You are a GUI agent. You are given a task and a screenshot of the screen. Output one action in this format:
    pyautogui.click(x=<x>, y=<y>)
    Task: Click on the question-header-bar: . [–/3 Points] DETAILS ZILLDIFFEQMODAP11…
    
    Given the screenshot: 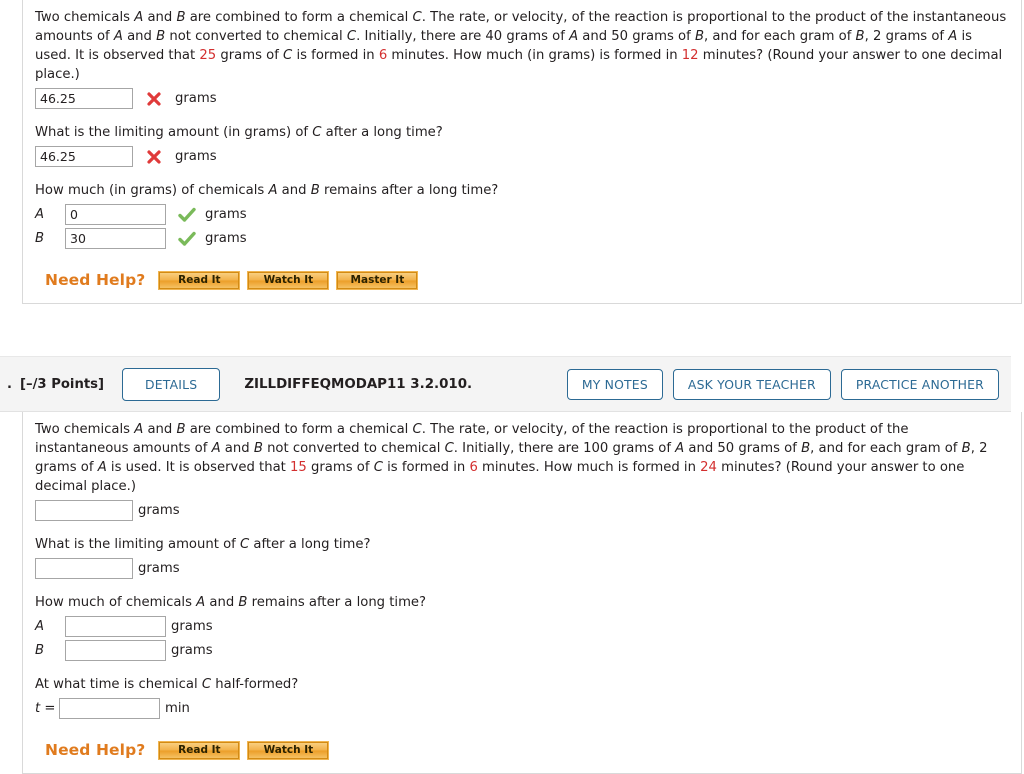 What is the action you would take?
    pyautogui.click(x=505, y=384)
    